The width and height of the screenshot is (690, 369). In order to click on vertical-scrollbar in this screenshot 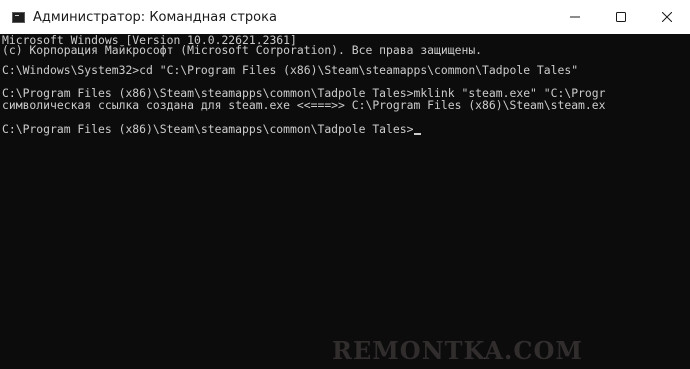, I will do `click(682, 201)`.